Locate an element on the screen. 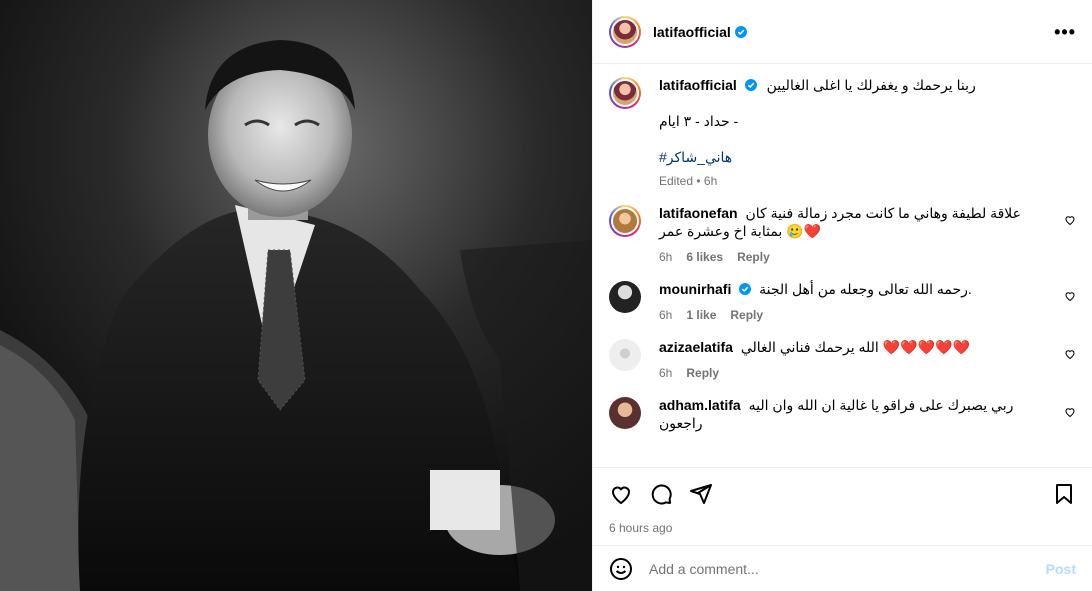  caption-avatar is located at coordinates (625, 93).